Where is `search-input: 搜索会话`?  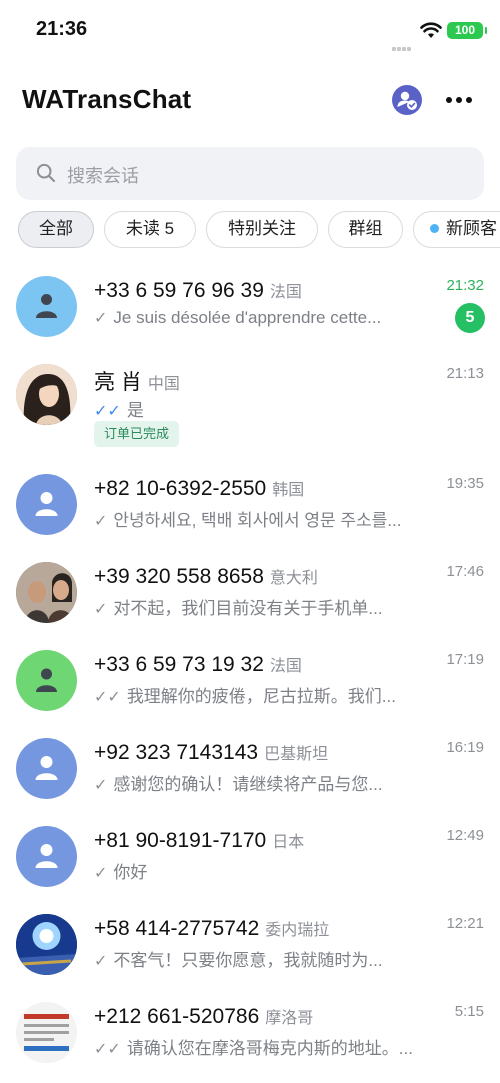
search-input: 搜索会话 is located at coordinates (103, 175).